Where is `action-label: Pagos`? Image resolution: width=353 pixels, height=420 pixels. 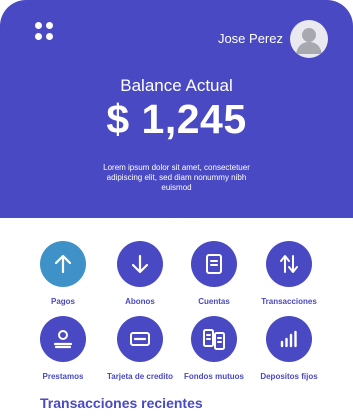
action-label: Pagos is located at coordinates (62, 301).